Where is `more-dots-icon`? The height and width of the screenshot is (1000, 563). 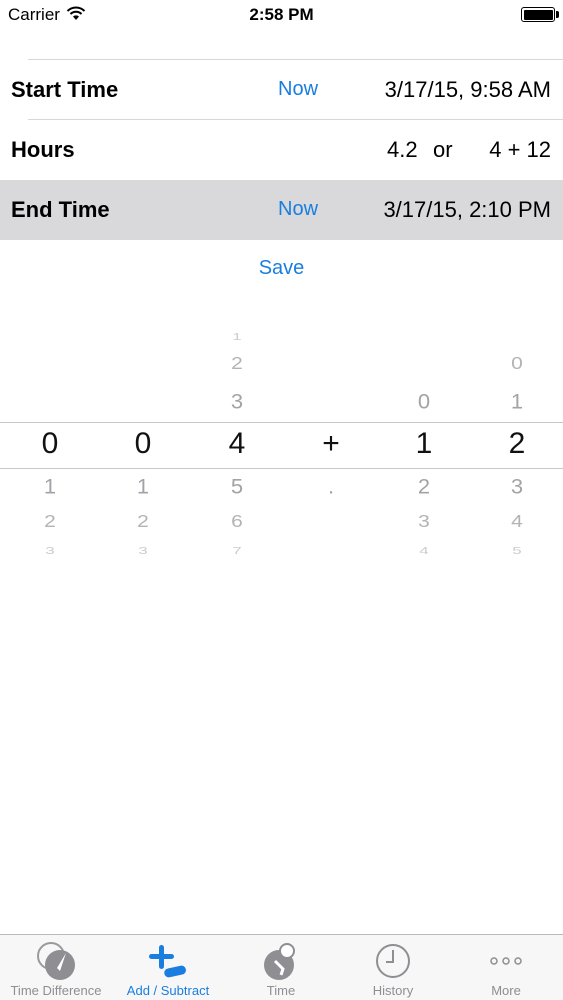
more-dots-icon is located at coordinates (506, 961).